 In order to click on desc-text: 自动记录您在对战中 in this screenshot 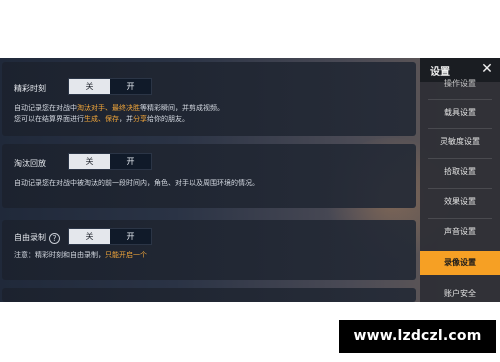, I will do `click(45, 108)`.